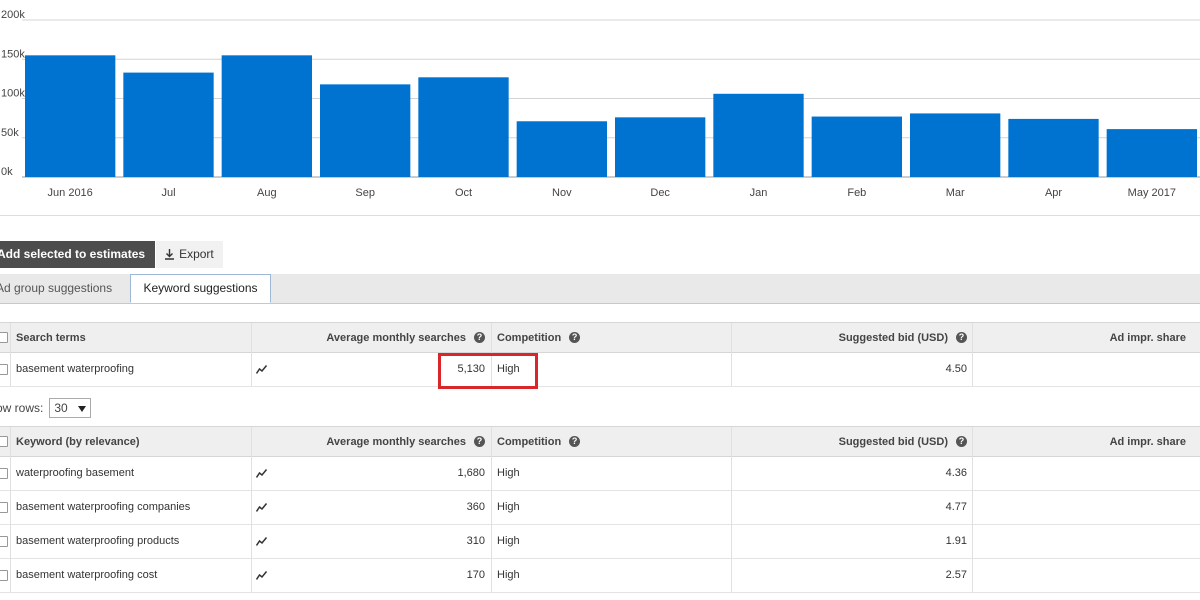 This screenshot has height=600, width=1200. I want to click on avg-monthly-searches: 310, so click(475, 541).